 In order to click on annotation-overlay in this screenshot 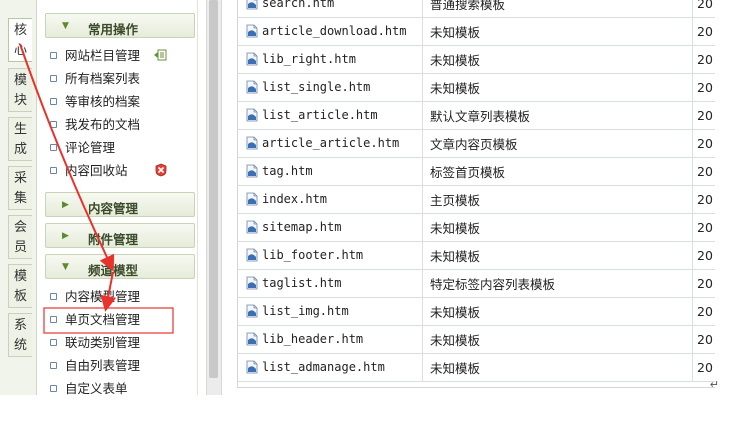, I will do `click(96, 188)`.